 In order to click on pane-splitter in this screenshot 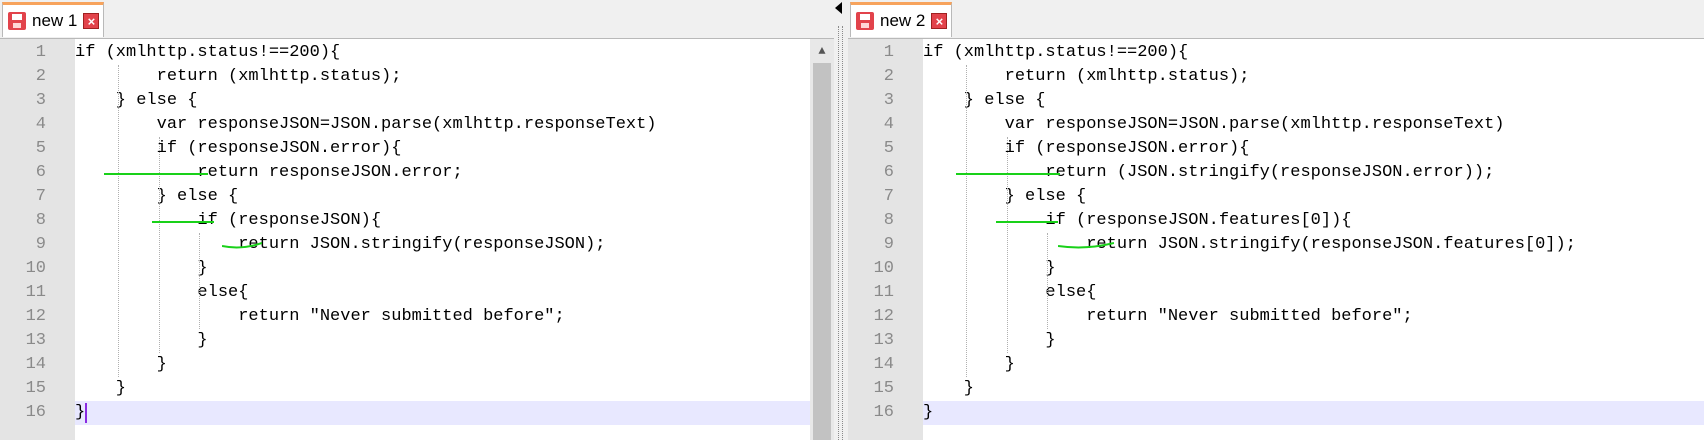, I will do `click(841, 220)`.